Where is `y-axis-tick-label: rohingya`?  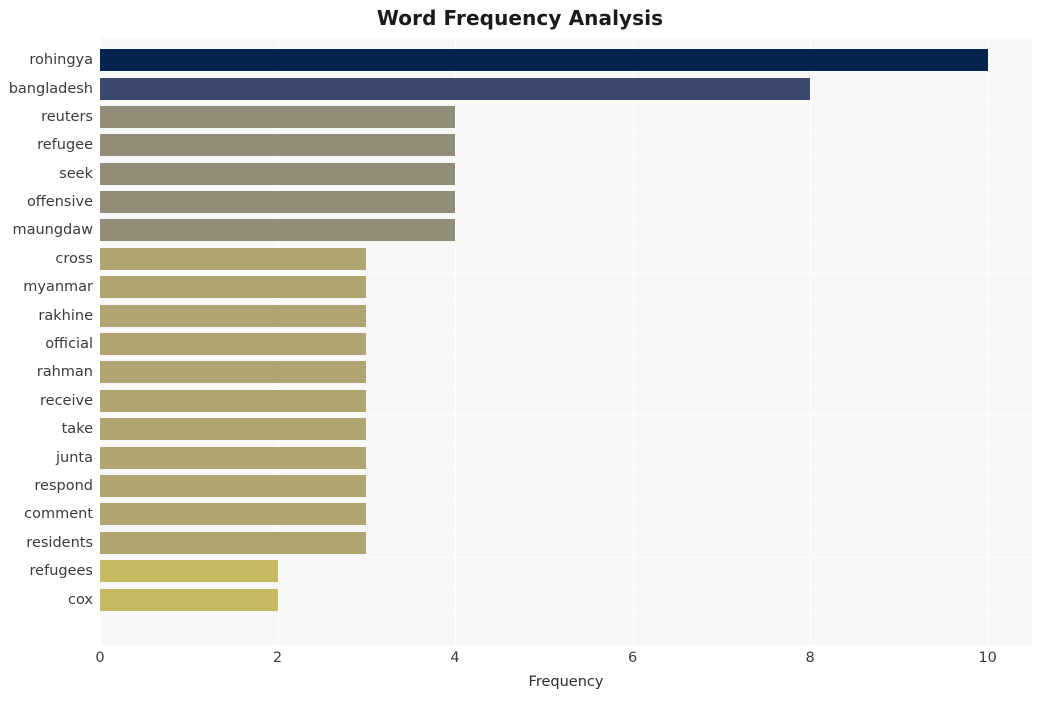
y-axis-tick-label: rohingya is located at coordinates (61, 60).